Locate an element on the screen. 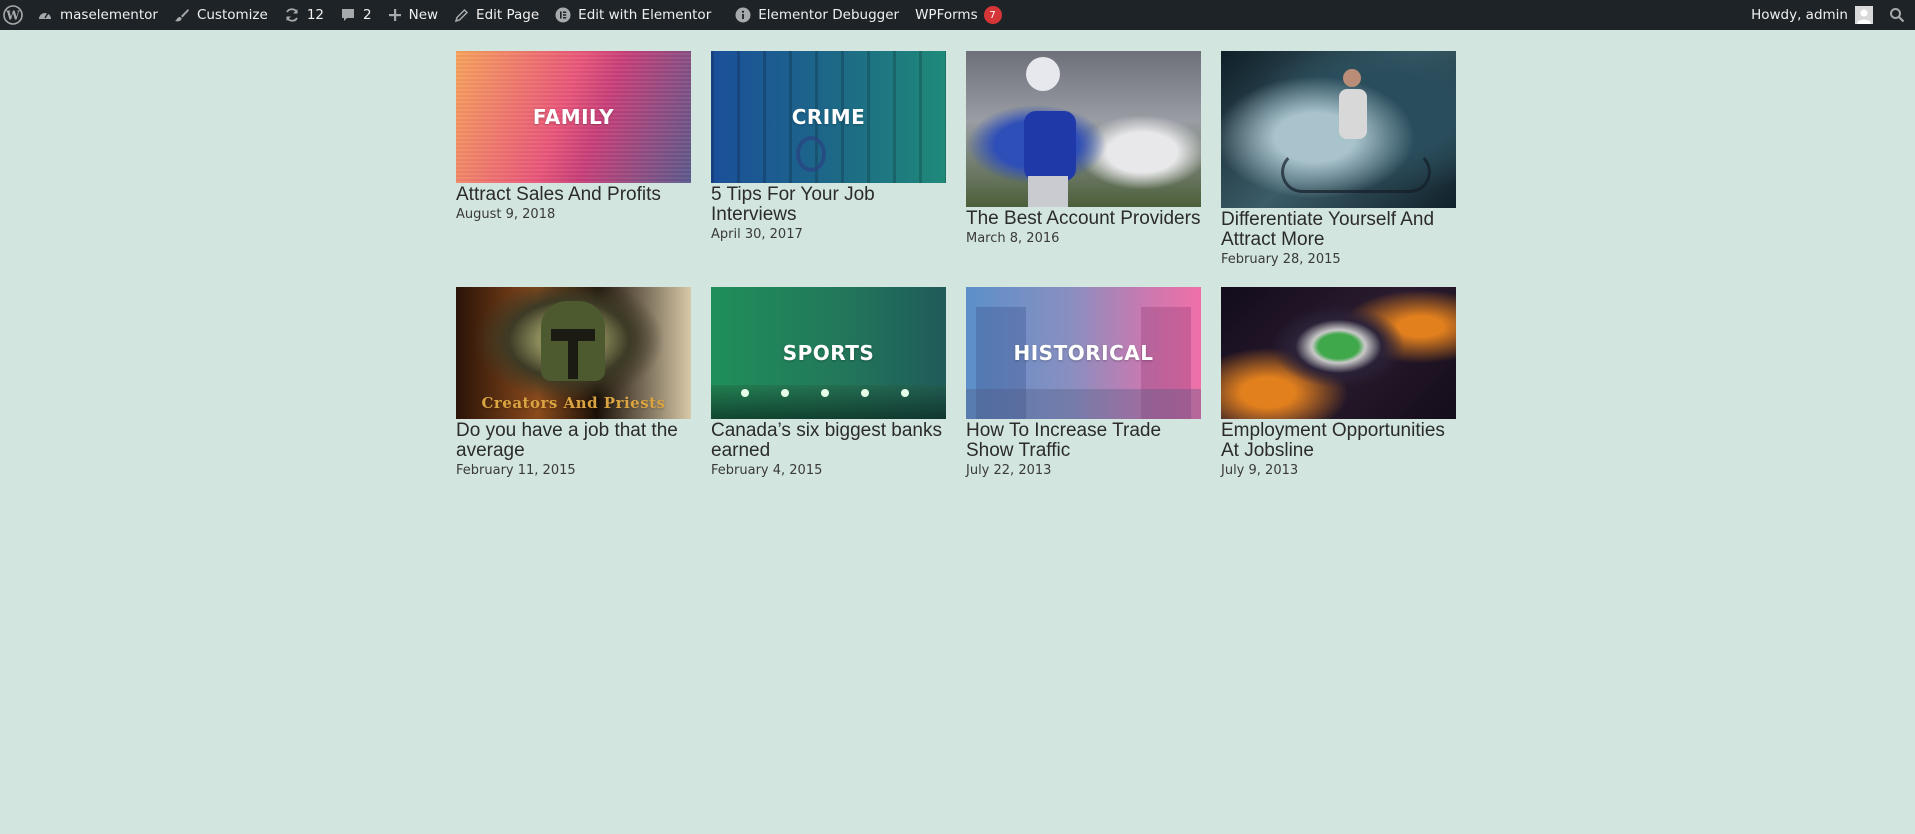 The image size is (1915, 834). site-name-menu: maselementor is located at coordinates (97, 15).